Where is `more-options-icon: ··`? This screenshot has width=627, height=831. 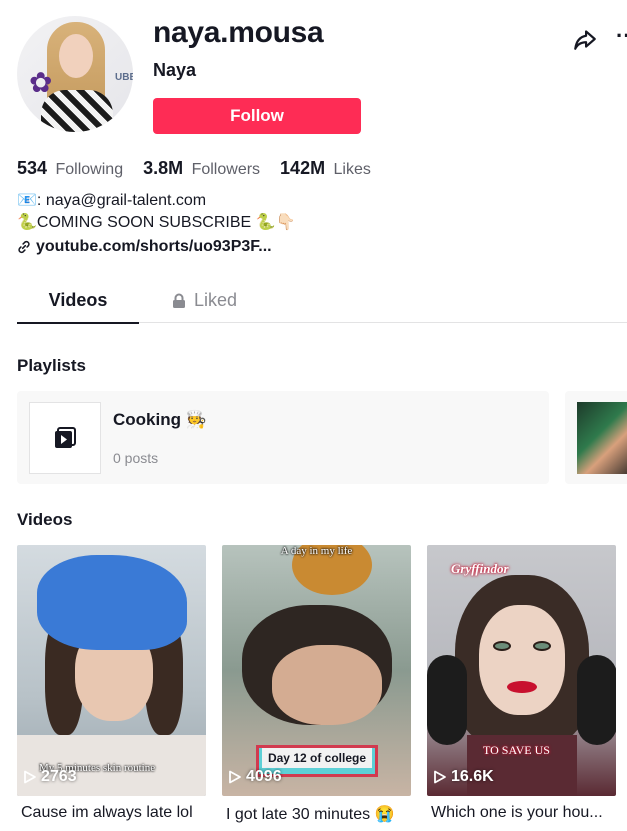
more-options-icon: ·· is located at coordinates (621, 36).